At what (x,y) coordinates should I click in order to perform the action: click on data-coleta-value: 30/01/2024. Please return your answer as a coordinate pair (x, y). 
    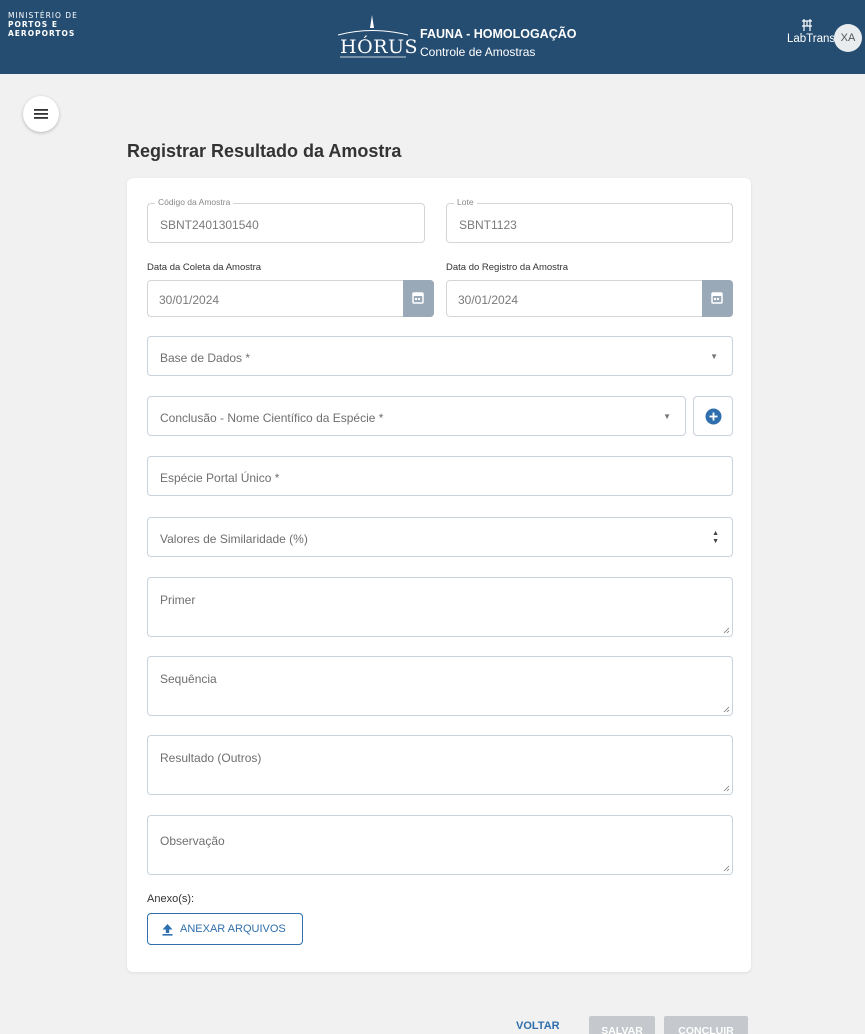
    Looking at the image, I should click on (189, 300).